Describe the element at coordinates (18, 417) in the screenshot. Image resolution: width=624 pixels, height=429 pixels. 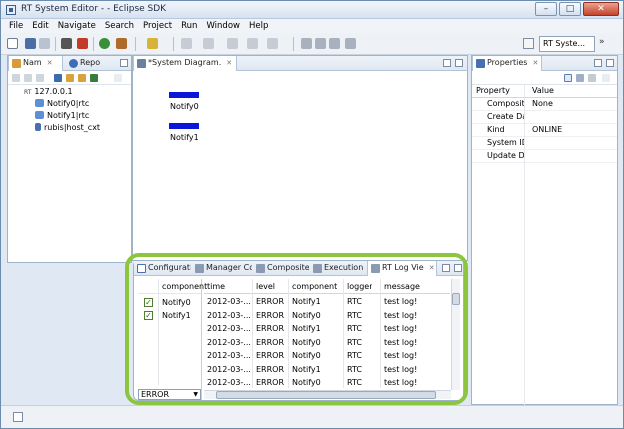
I see `fast-view-icon` at that location.